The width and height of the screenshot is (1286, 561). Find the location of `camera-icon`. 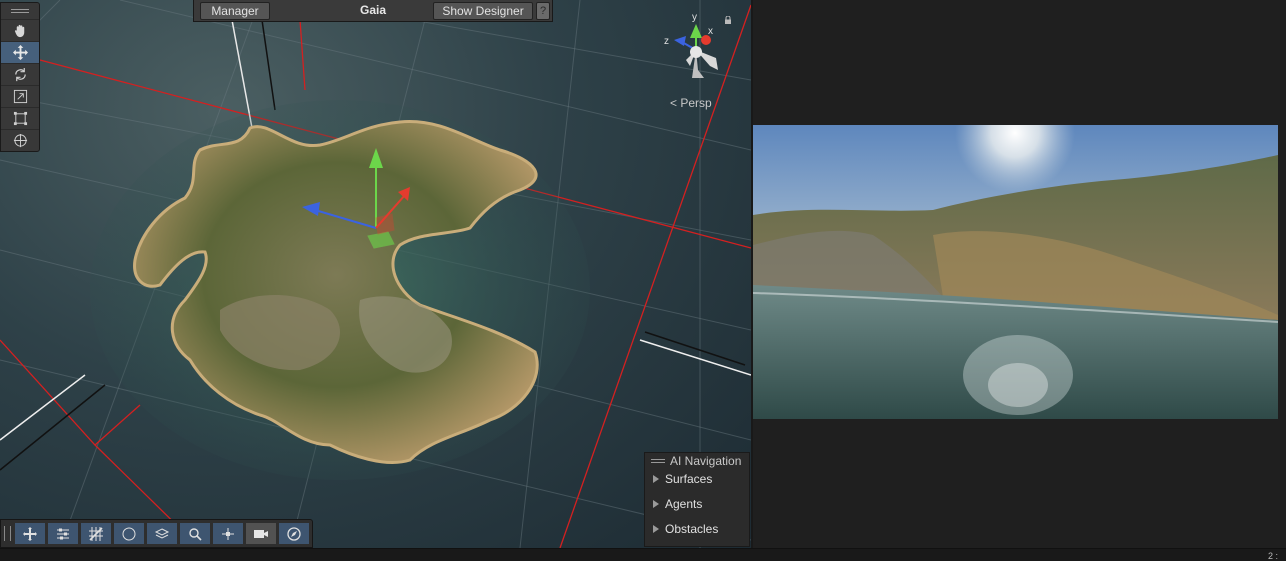

camera-icon is located at coordinates (261, 533).